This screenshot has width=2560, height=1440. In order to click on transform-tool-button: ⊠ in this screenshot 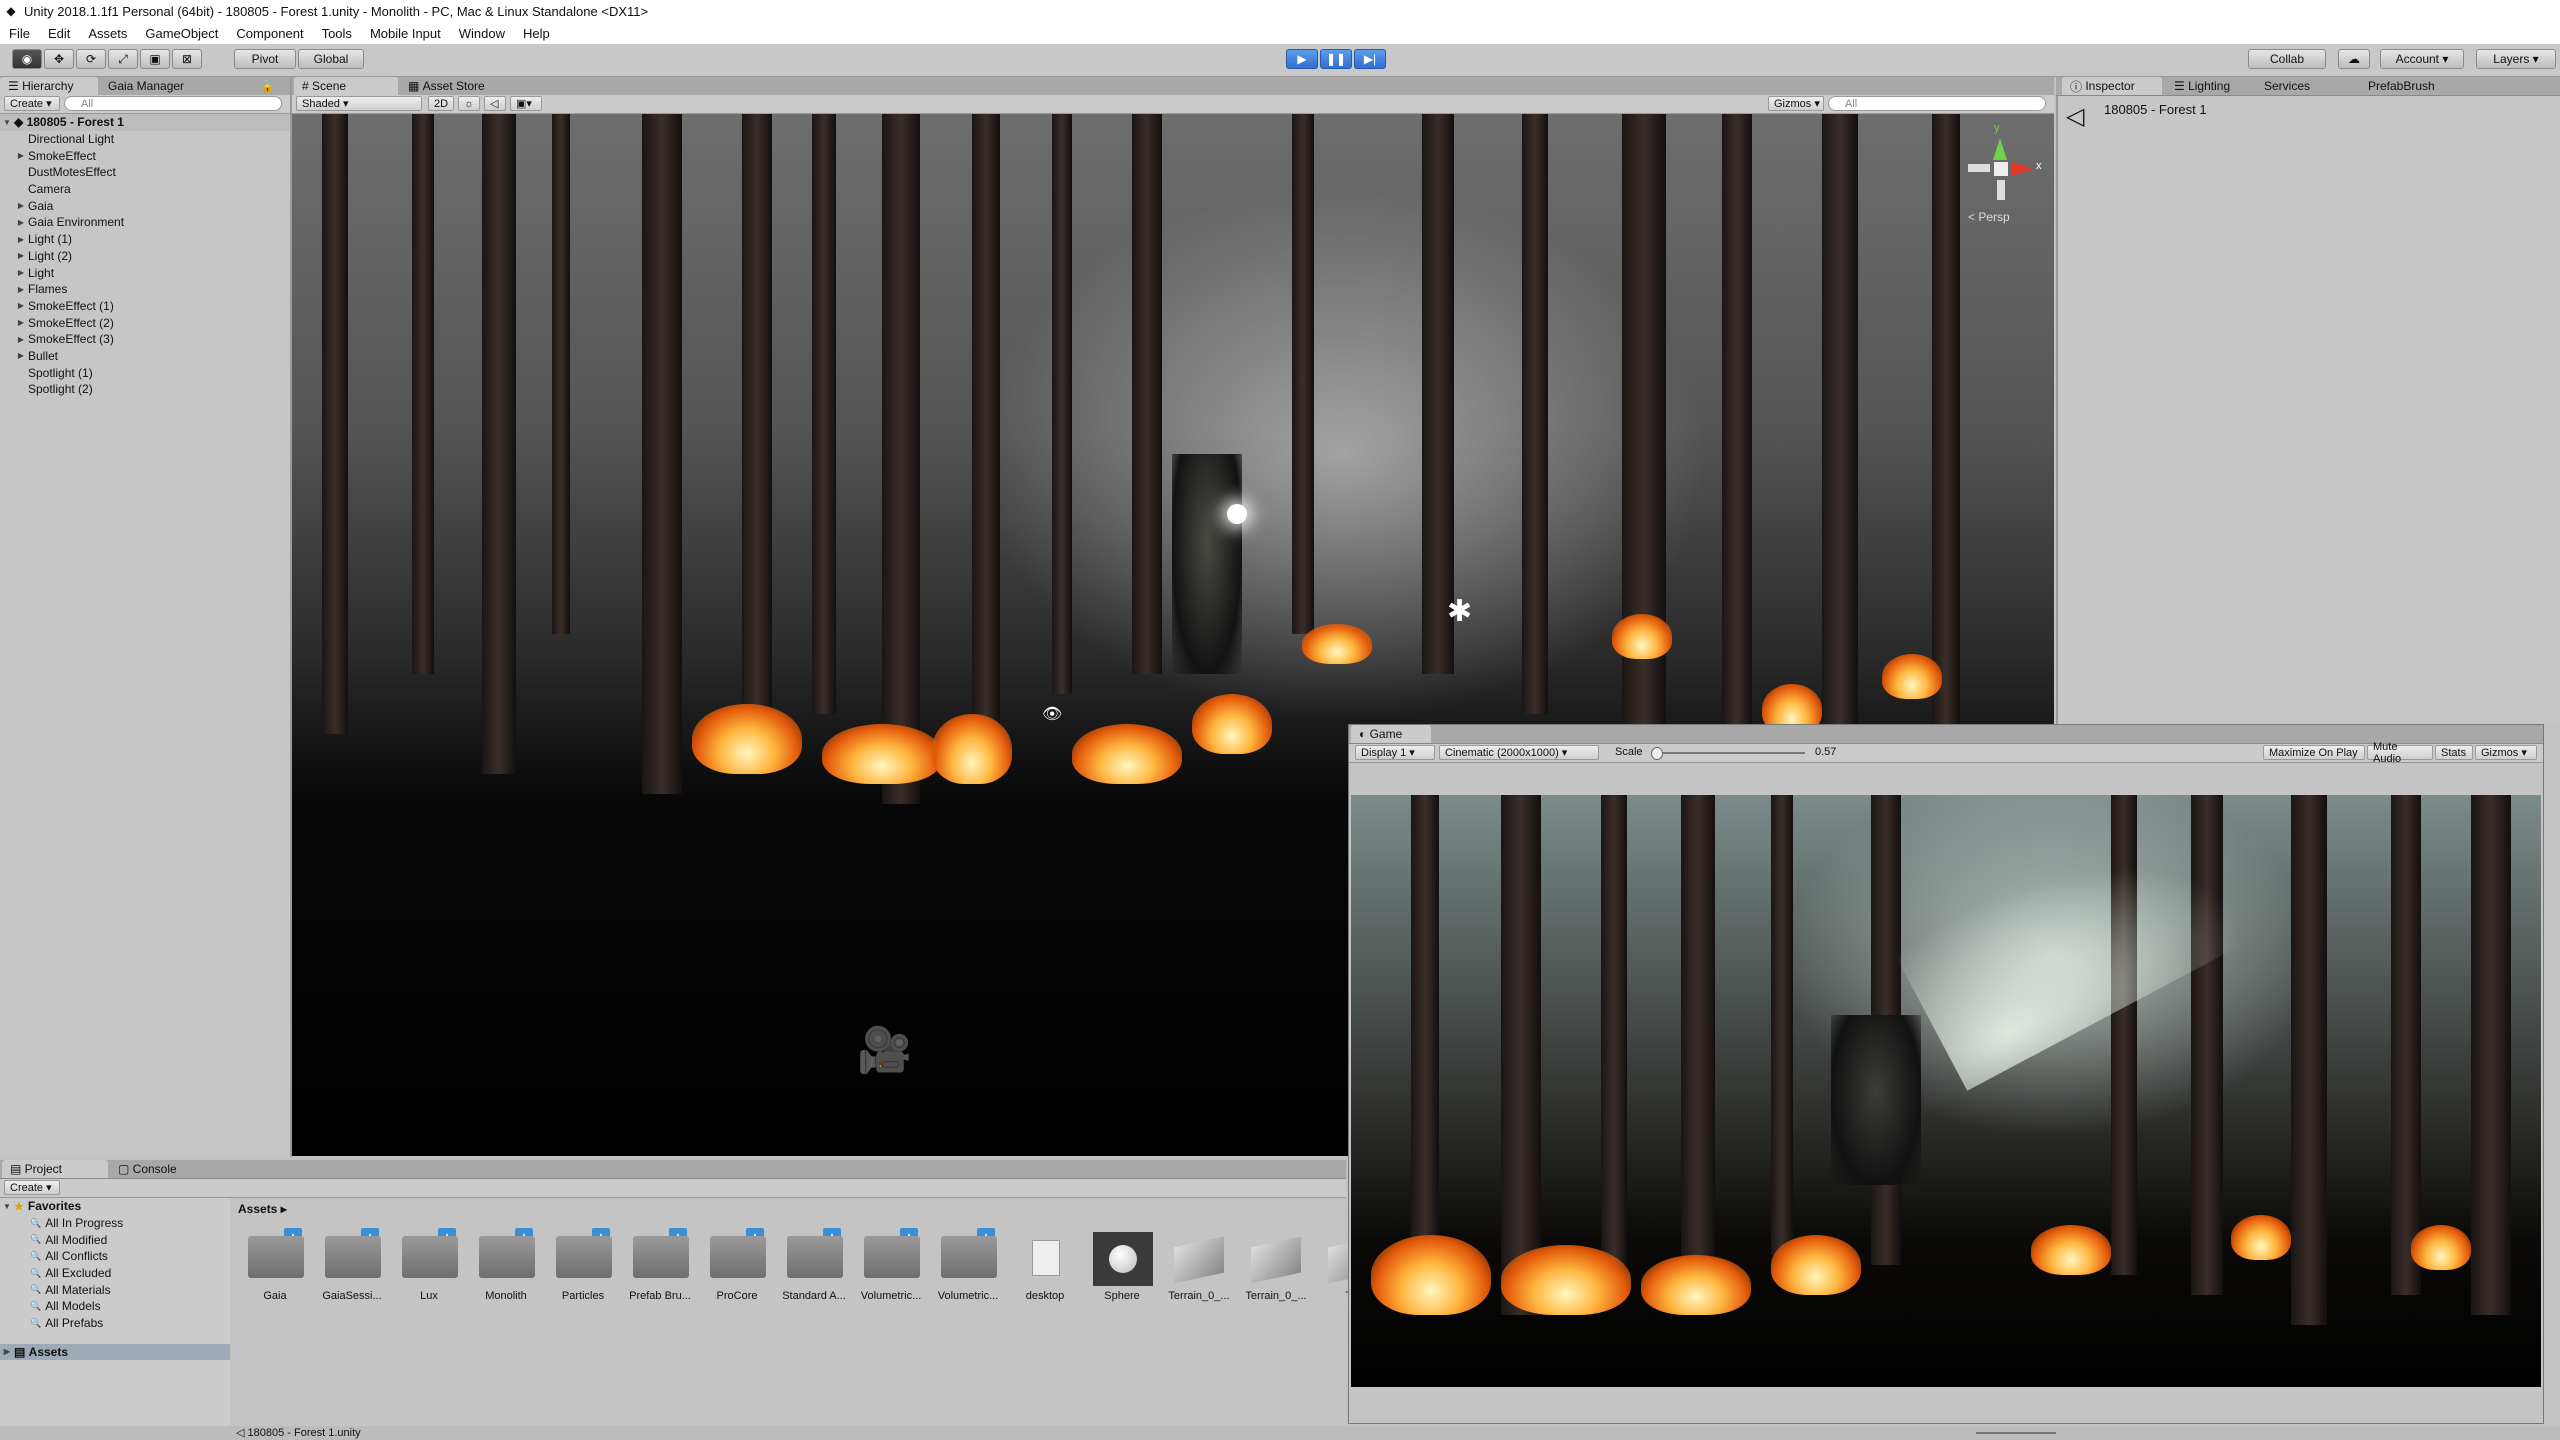, I will do `click(187, 59)`.